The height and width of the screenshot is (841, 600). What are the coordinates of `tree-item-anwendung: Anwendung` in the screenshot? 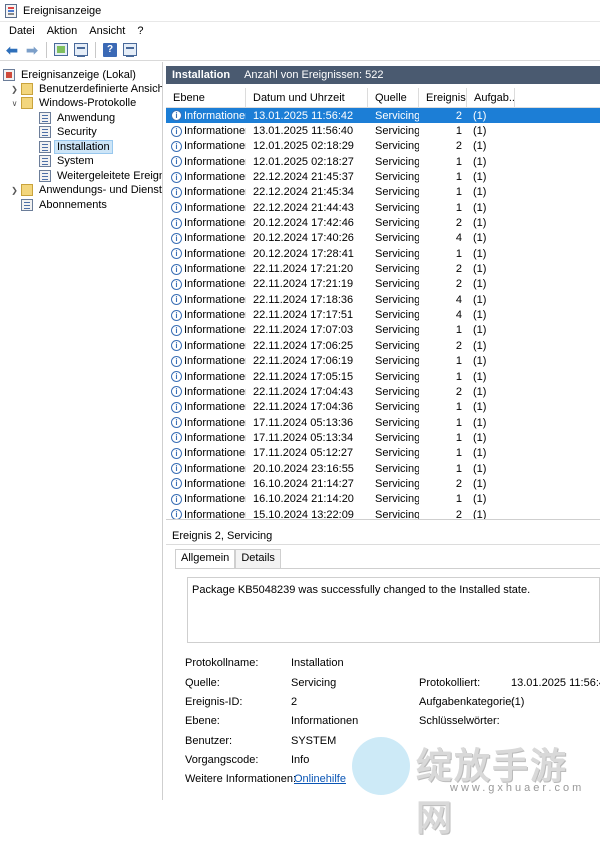 It's located at (78, 118).